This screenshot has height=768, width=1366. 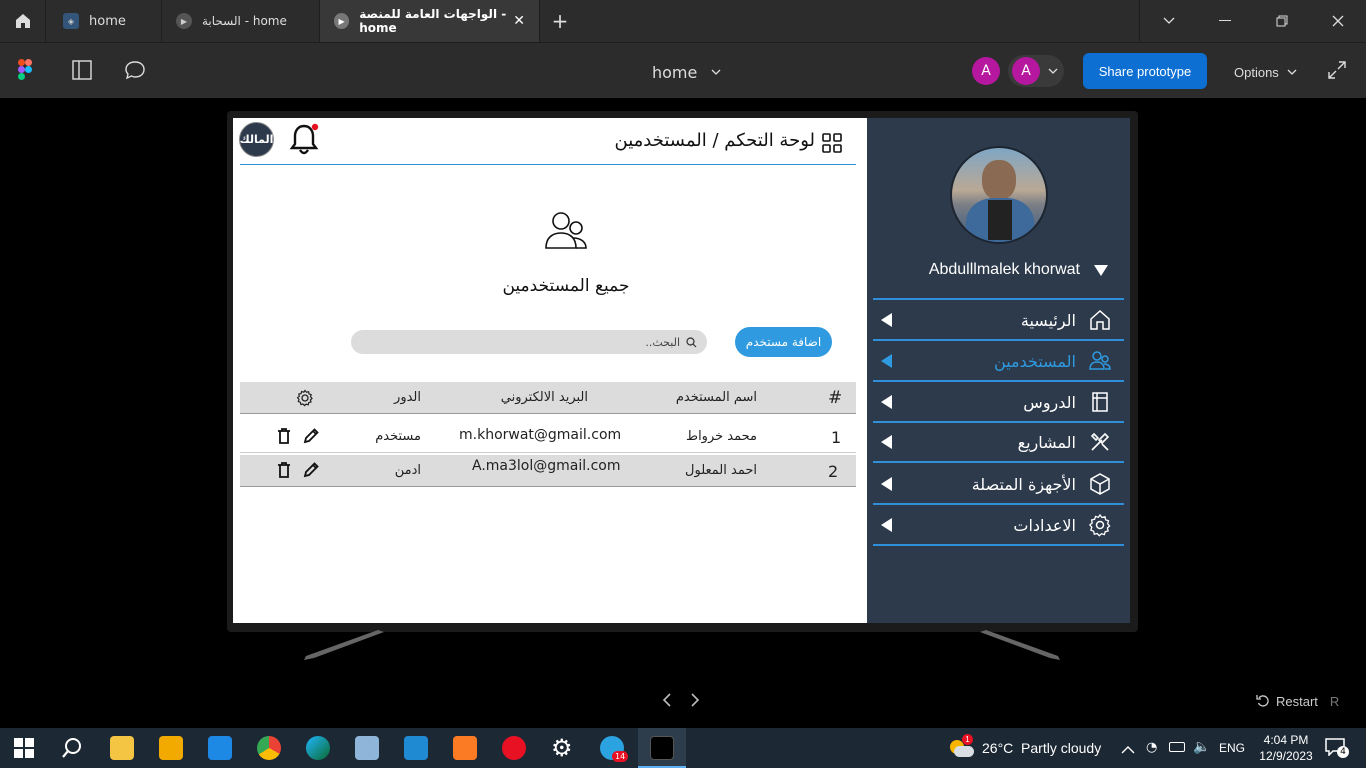 What do you see at coordinates (1042, 748) in the screenshot?
I see `weather-text: 26°C Partly cloudy` at bounding box center [1042, 748].